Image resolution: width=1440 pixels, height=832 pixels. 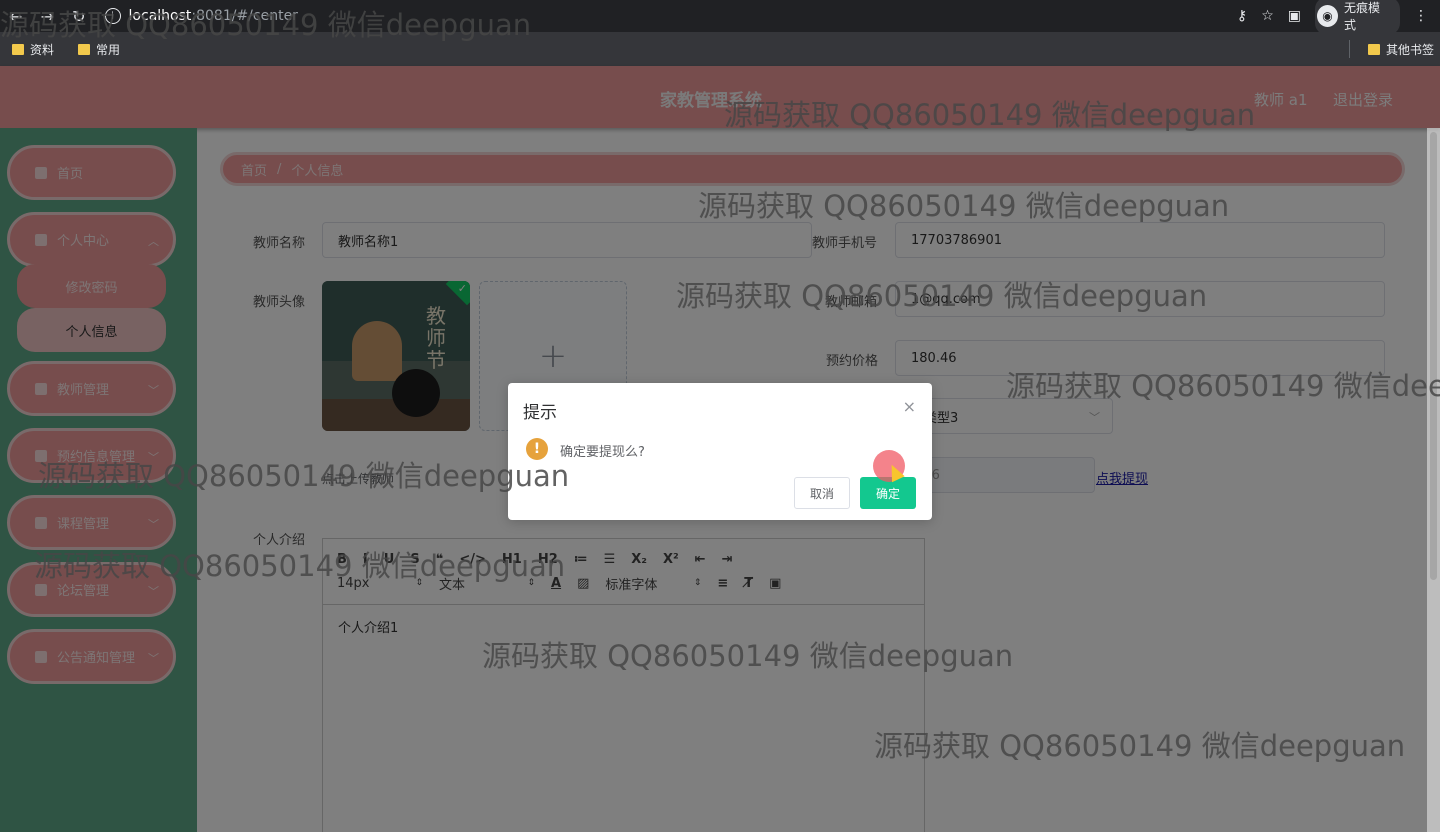 I want to click on close-icon: ×, so click(x=909, y=406).